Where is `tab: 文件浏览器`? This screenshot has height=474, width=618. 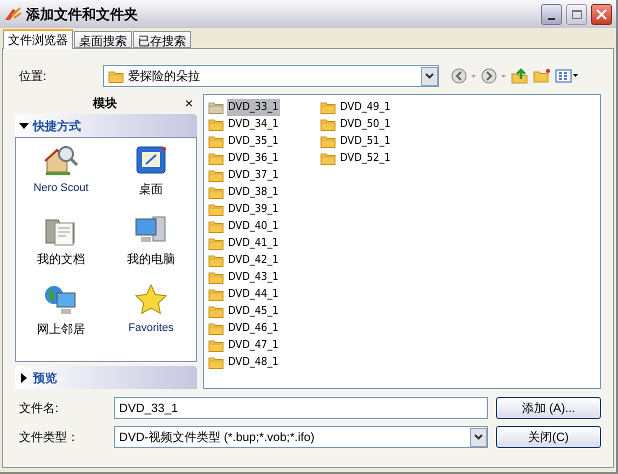 tab: 文件浏览器 is located at coordinates (38, 39).